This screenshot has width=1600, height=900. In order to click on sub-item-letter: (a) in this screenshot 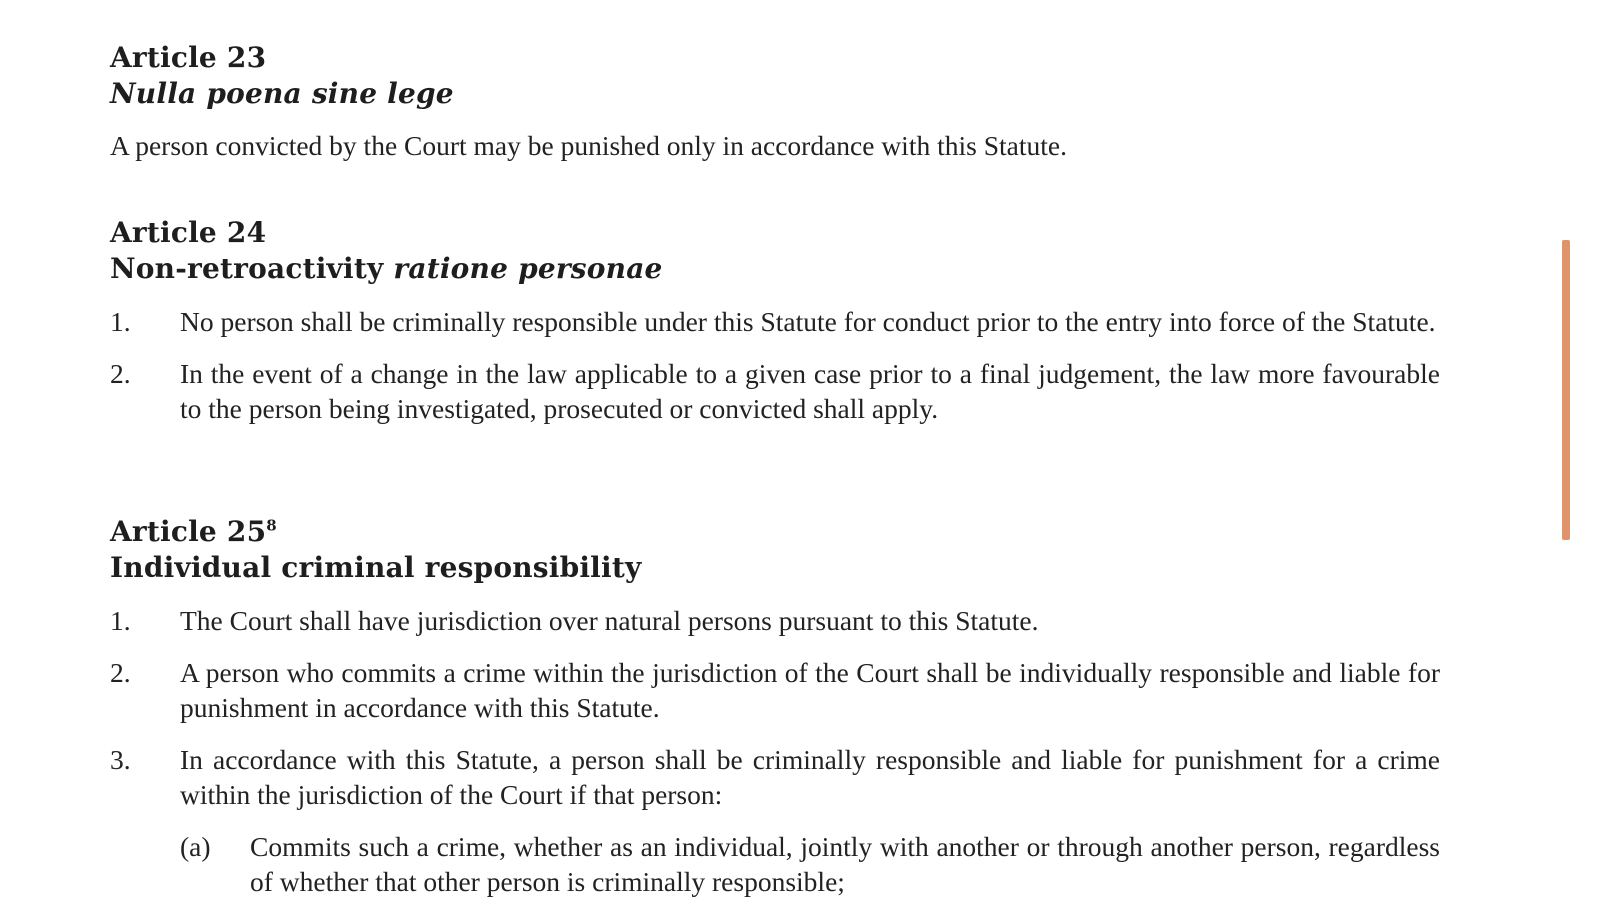, I will do `click(195, 846)`.